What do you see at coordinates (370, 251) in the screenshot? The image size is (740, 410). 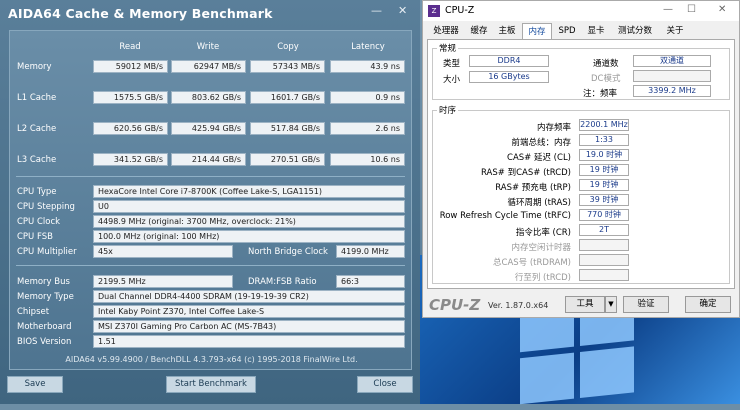 I see `nb-clock-value: 4199.0 MHz` at bounding box center [370, 251].